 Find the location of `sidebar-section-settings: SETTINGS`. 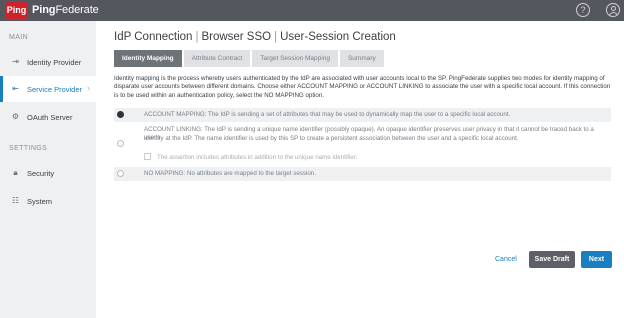

sidebar-section-settings: SETTINGS is located at coordinates (28, 148).